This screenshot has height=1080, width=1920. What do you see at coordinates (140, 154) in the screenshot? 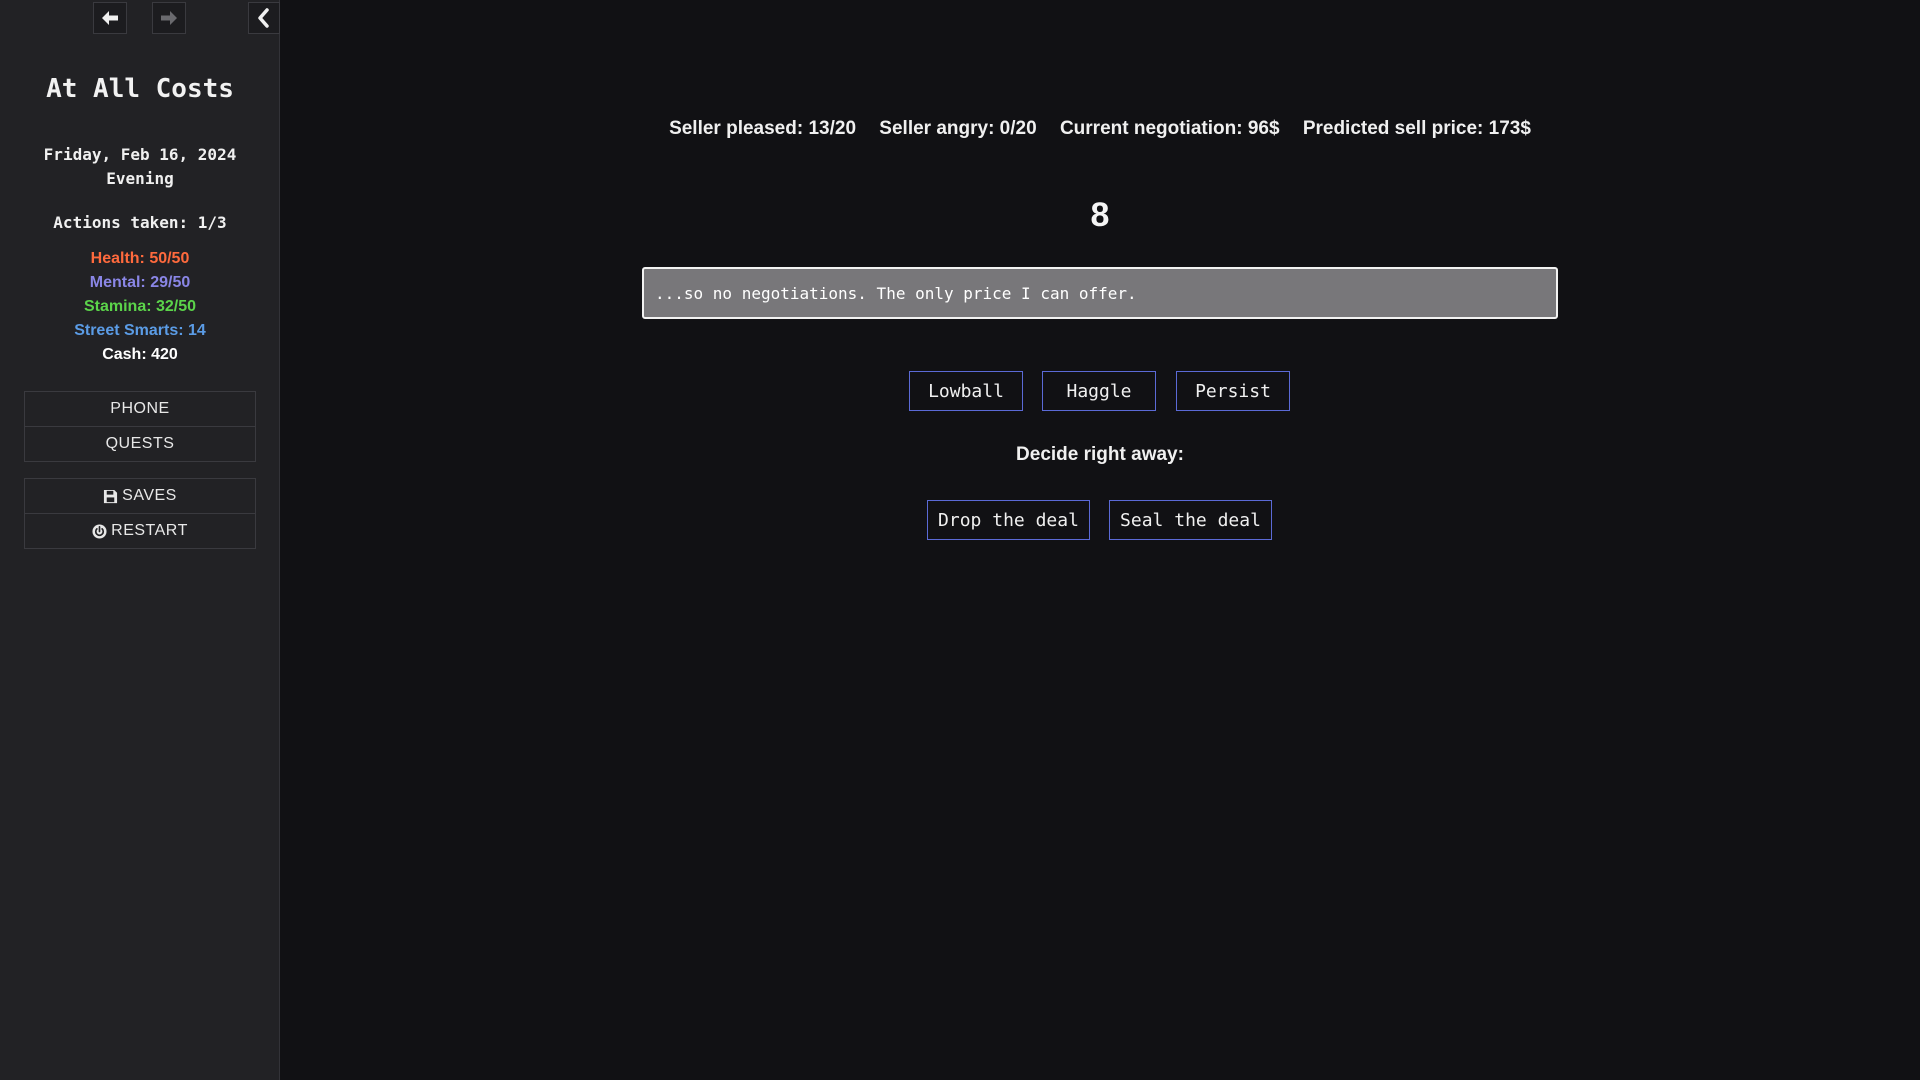
I see `game-date: Friday, Feb 16, 2024` at bounding box center [140, 154].